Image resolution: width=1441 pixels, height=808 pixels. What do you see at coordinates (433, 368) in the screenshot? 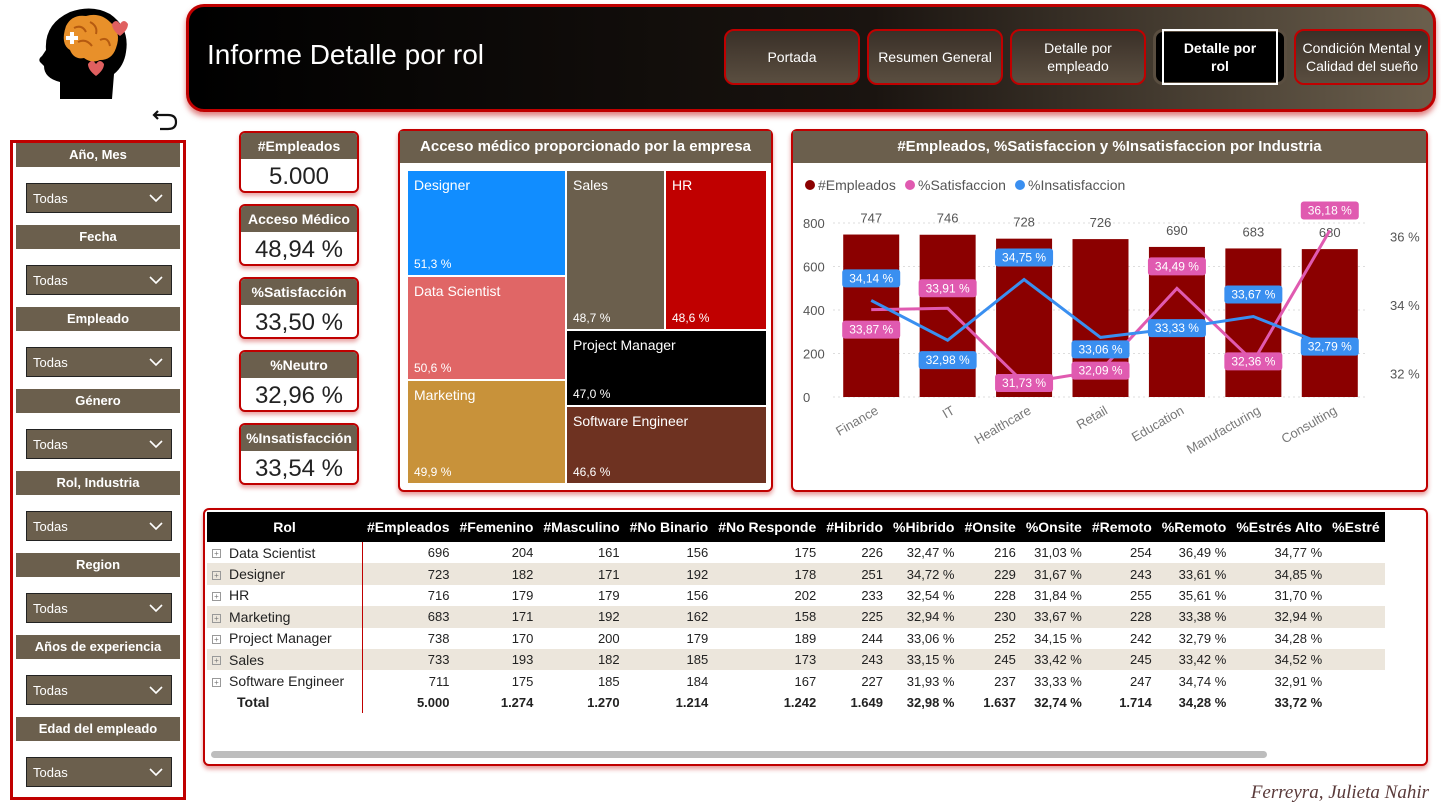
I see `treemap-tile-value: 50,6 %` at bounding box center [433, 368].